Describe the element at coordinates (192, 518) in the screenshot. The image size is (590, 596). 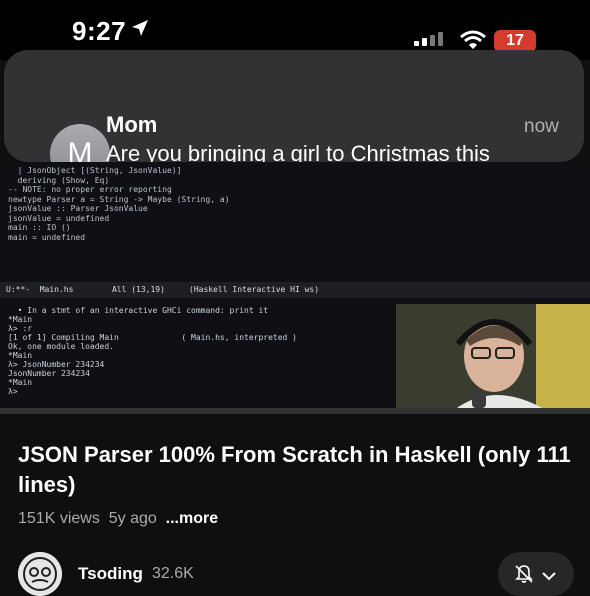
I see `more-link: ...more` at that location.